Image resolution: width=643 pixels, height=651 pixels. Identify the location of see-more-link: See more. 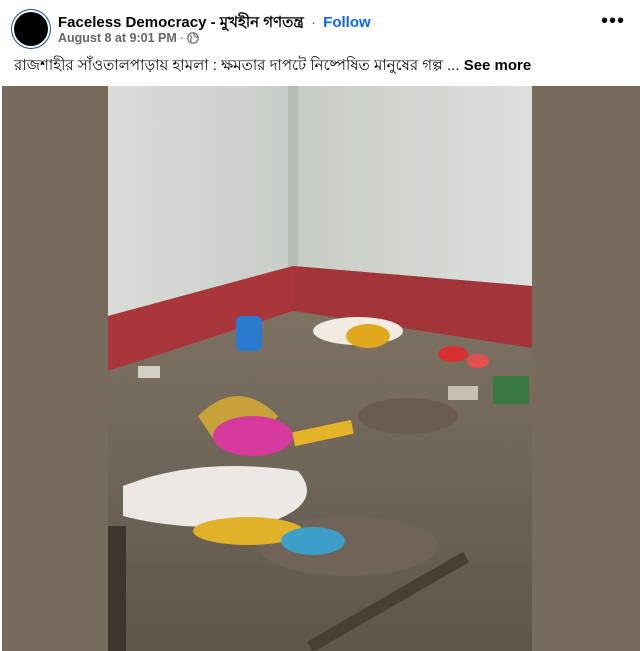
(498, 65).